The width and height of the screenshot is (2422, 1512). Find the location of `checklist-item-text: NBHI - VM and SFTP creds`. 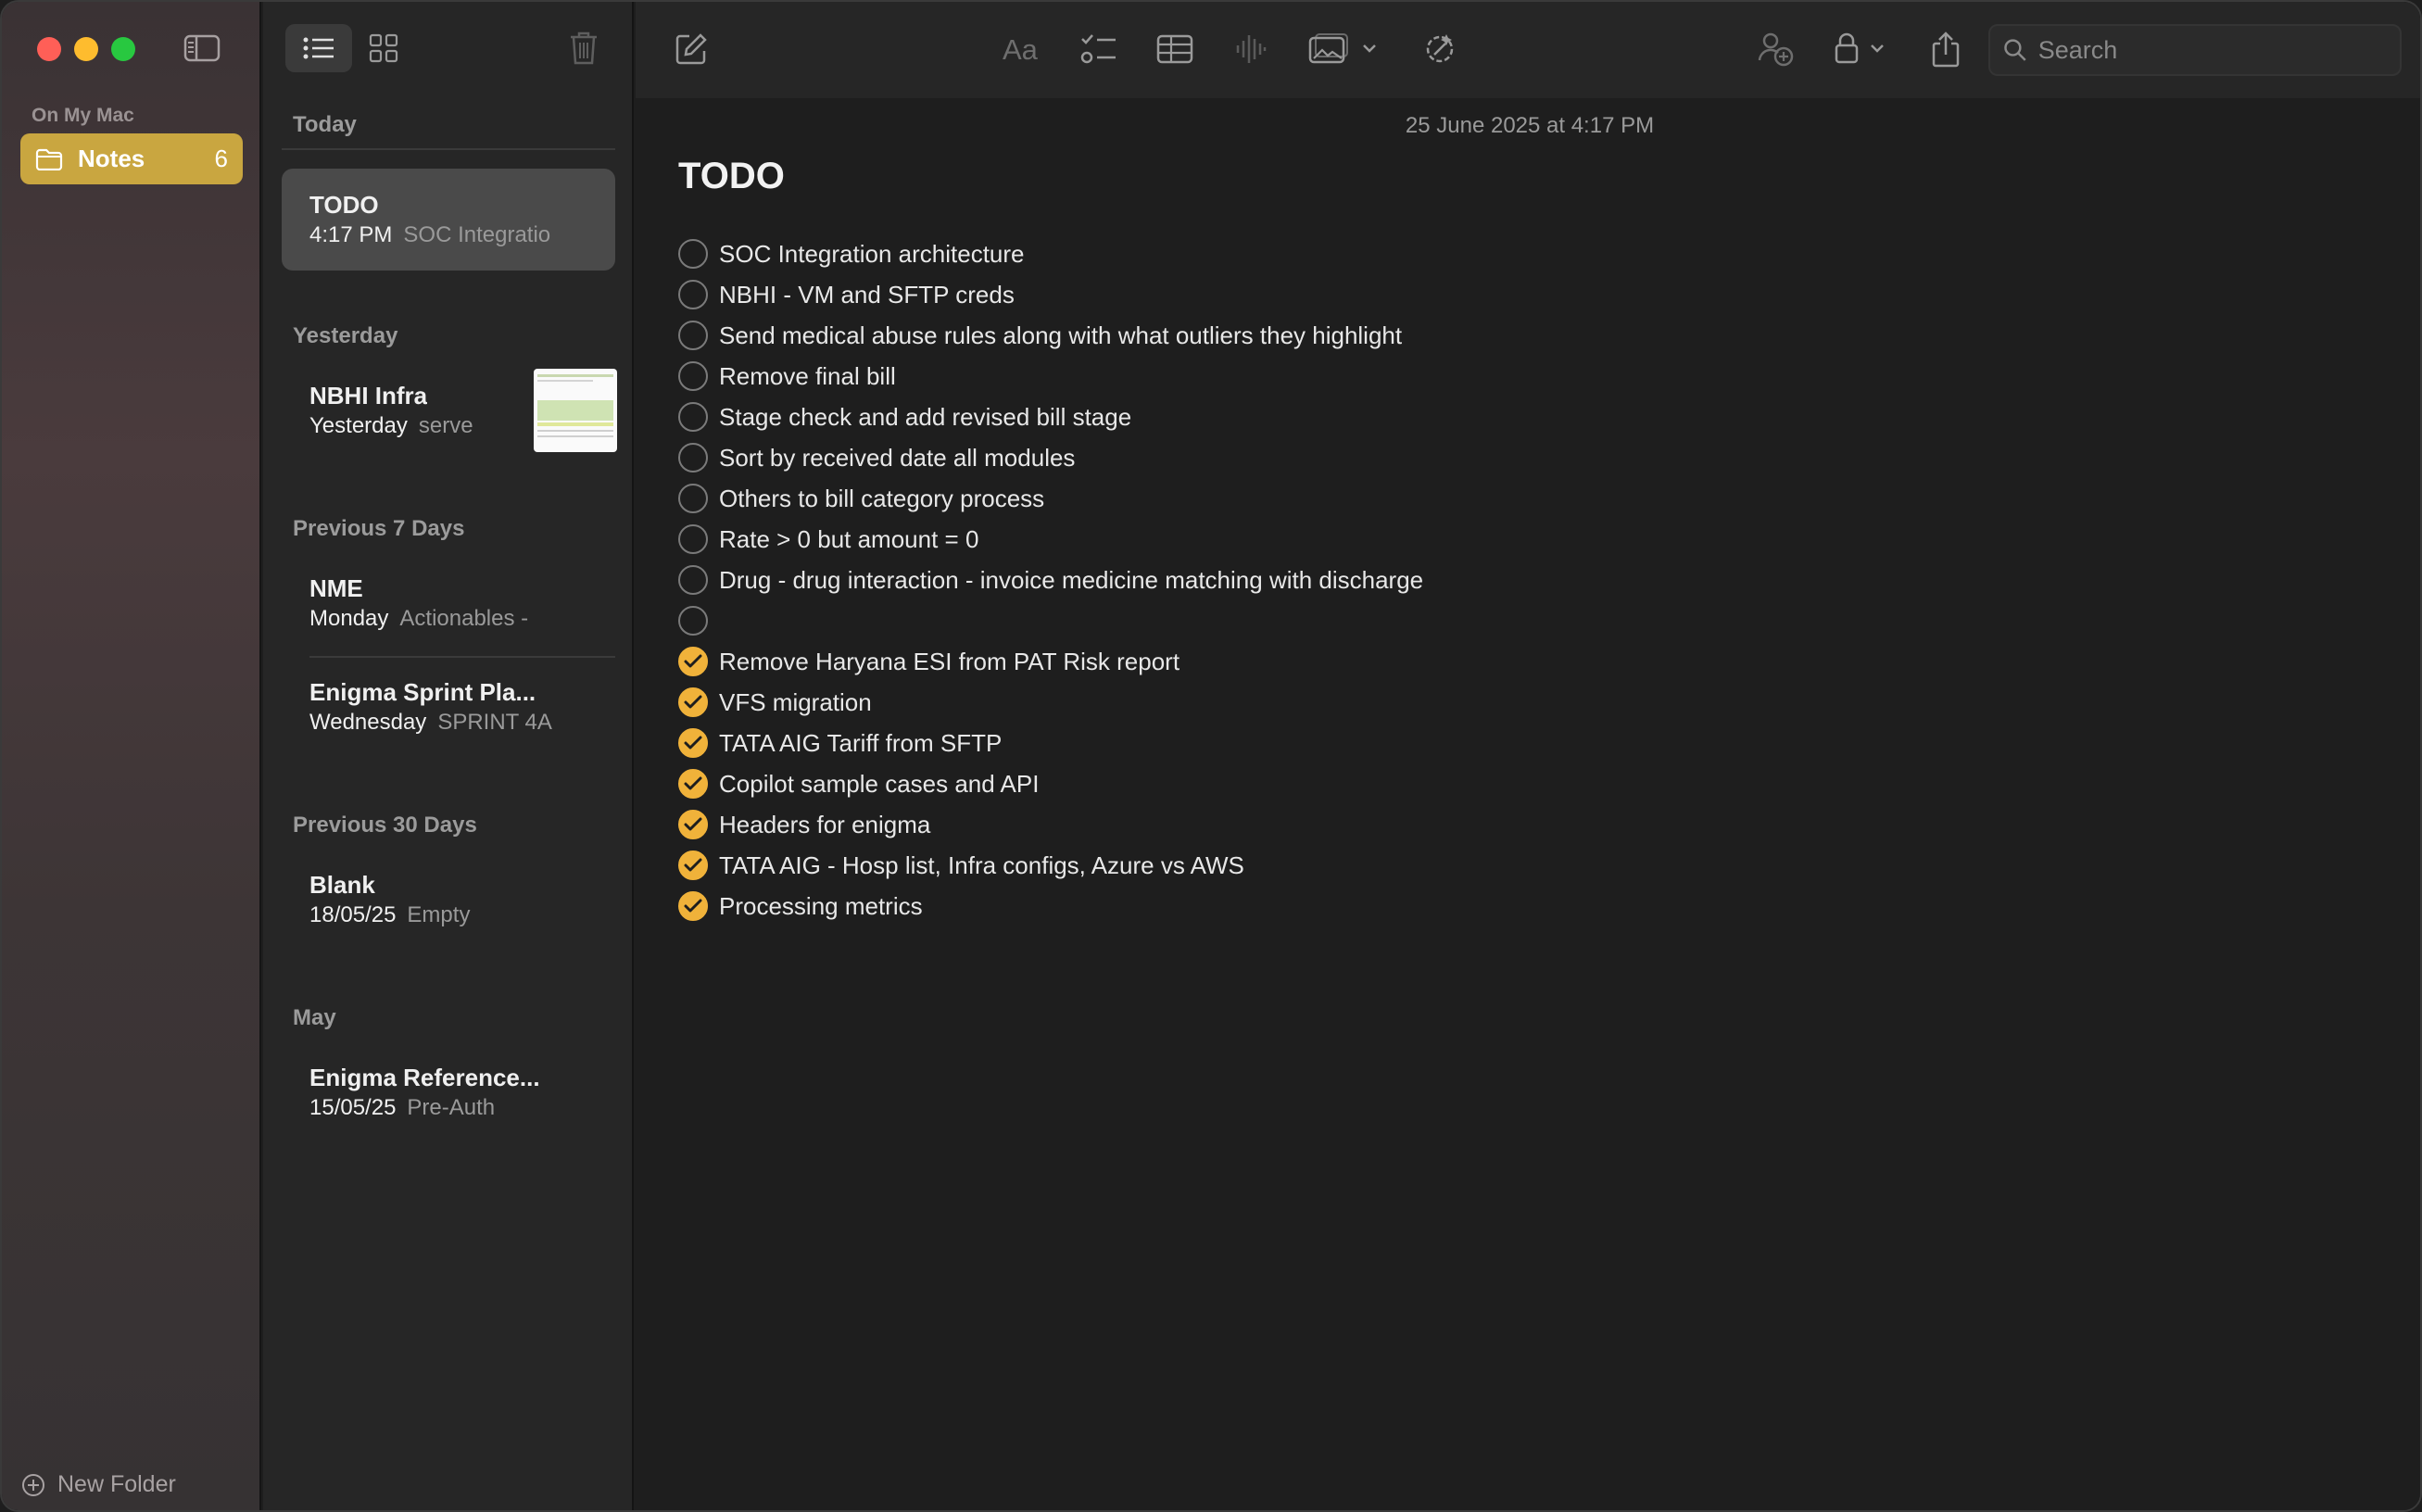

checklist-item-text: NBHI - VM and SFTP creds is located at coordinates (867, 295).